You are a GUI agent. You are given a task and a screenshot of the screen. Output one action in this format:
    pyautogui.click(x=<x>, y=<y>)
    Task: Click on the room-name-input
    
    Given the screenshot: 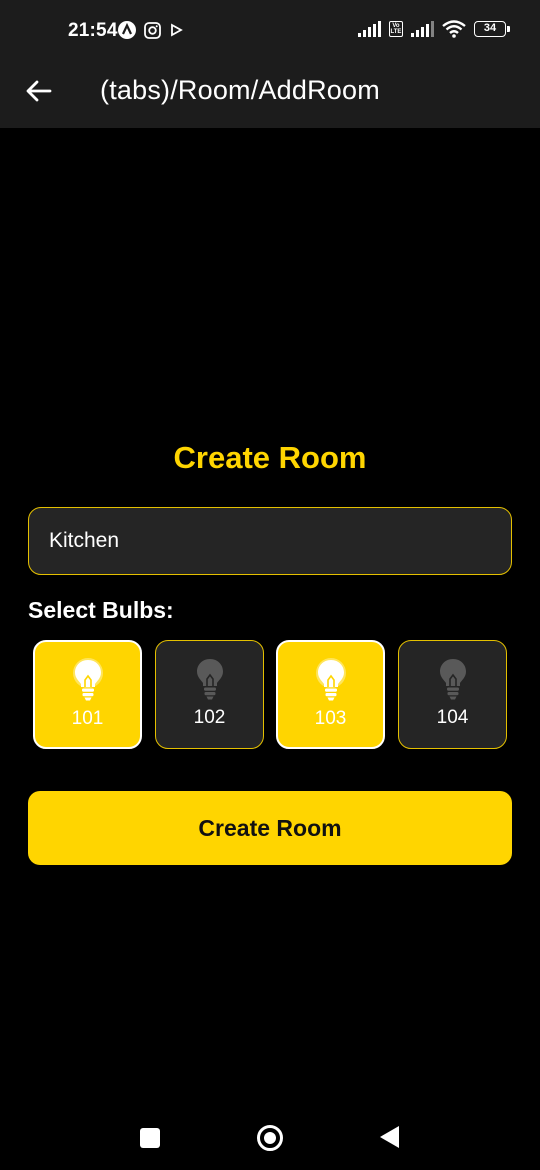 What is the action you would take?
    pyautogui.click(x=270, y=541)
    